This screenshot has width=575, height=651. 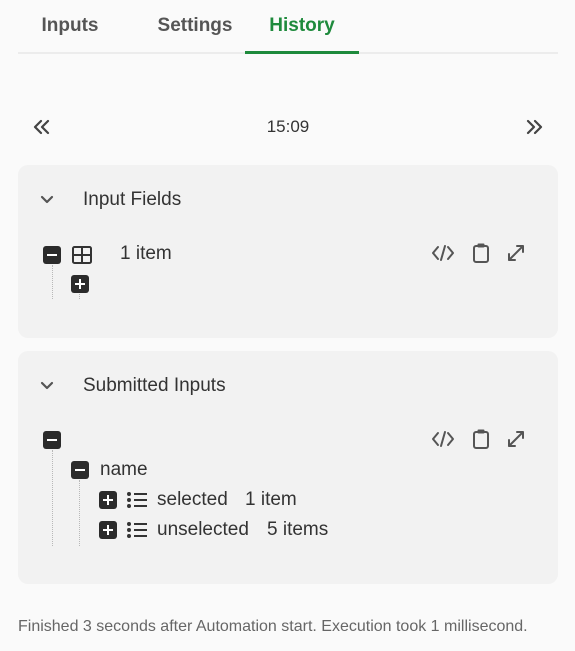 I want to click on input-fields-header: Input Fields, so click(x=288, y=200).